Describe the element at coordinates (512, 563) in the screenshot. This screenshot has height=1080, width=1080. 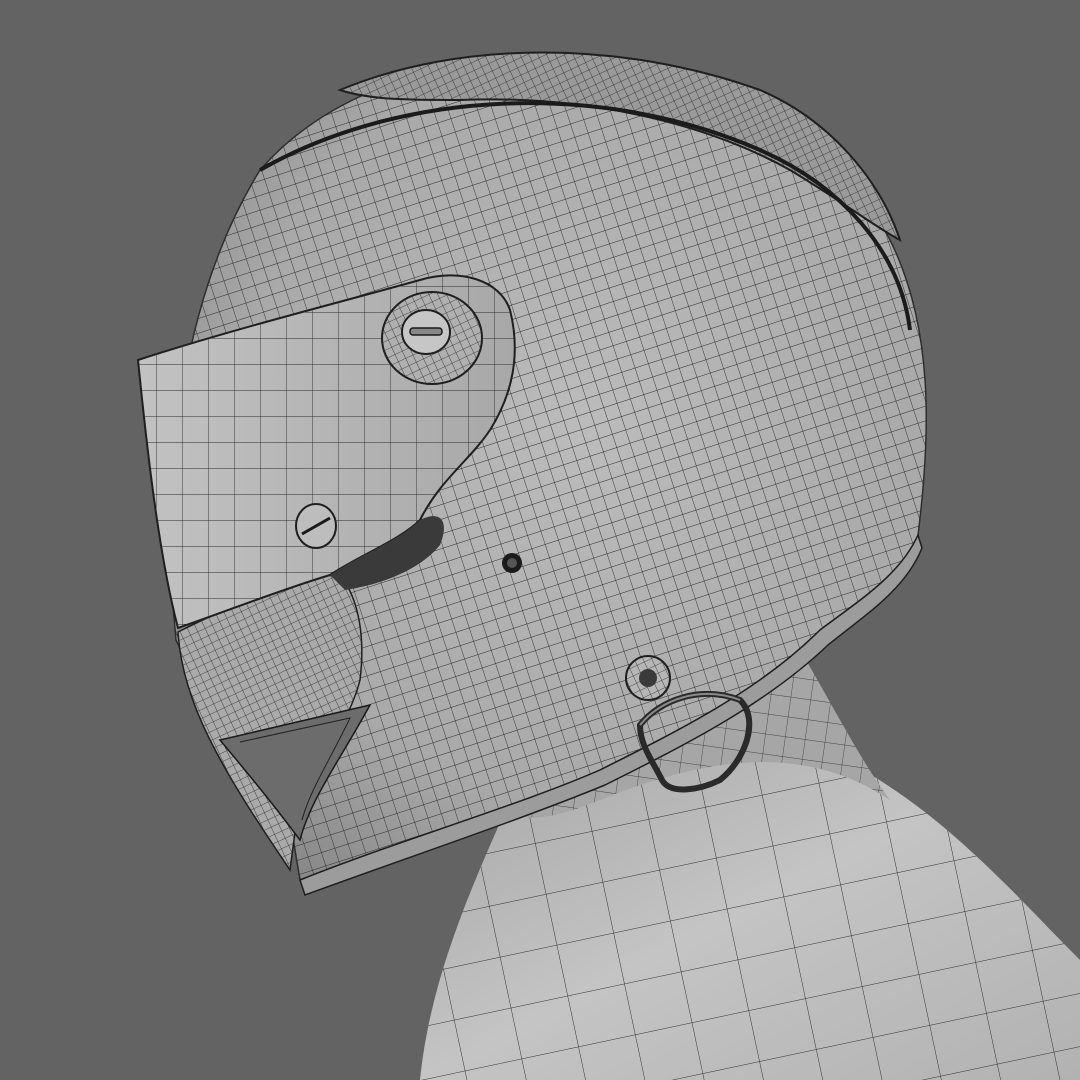
I see `vent-hole` at that location.